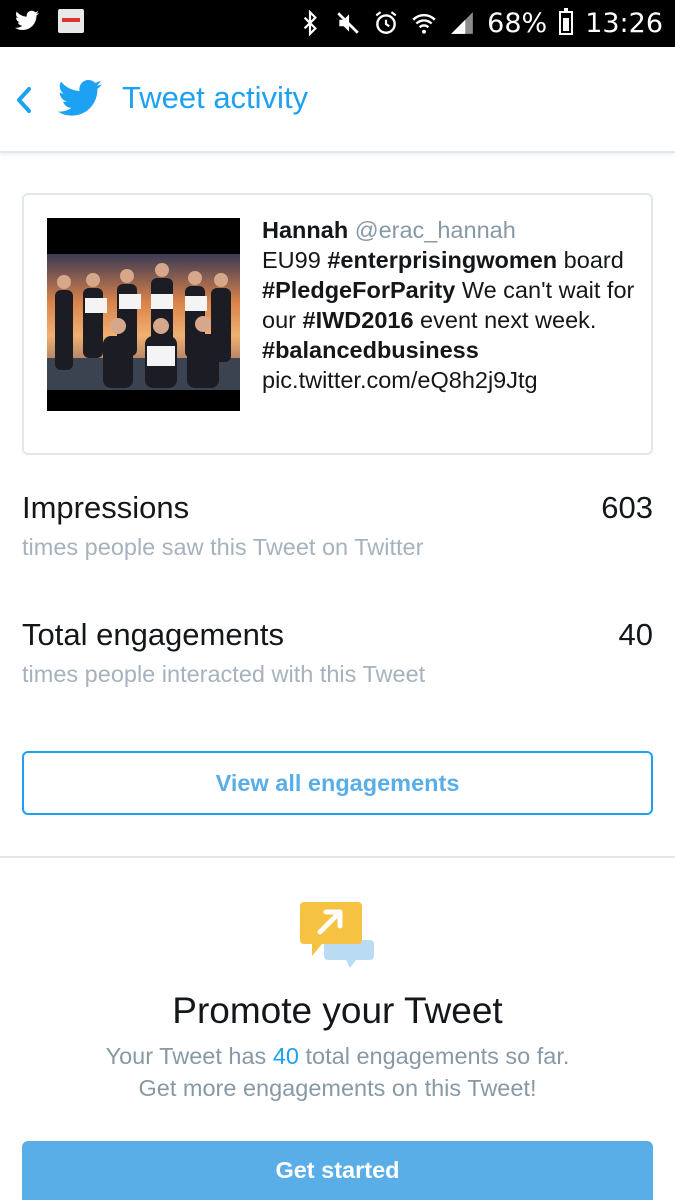 Image resolution: width=675 pixels, height=1200 pixels. What do you see at coordinates (624, 23) in the screenshot?
I see `clock: 13:26` at bounding box center [624, 23].